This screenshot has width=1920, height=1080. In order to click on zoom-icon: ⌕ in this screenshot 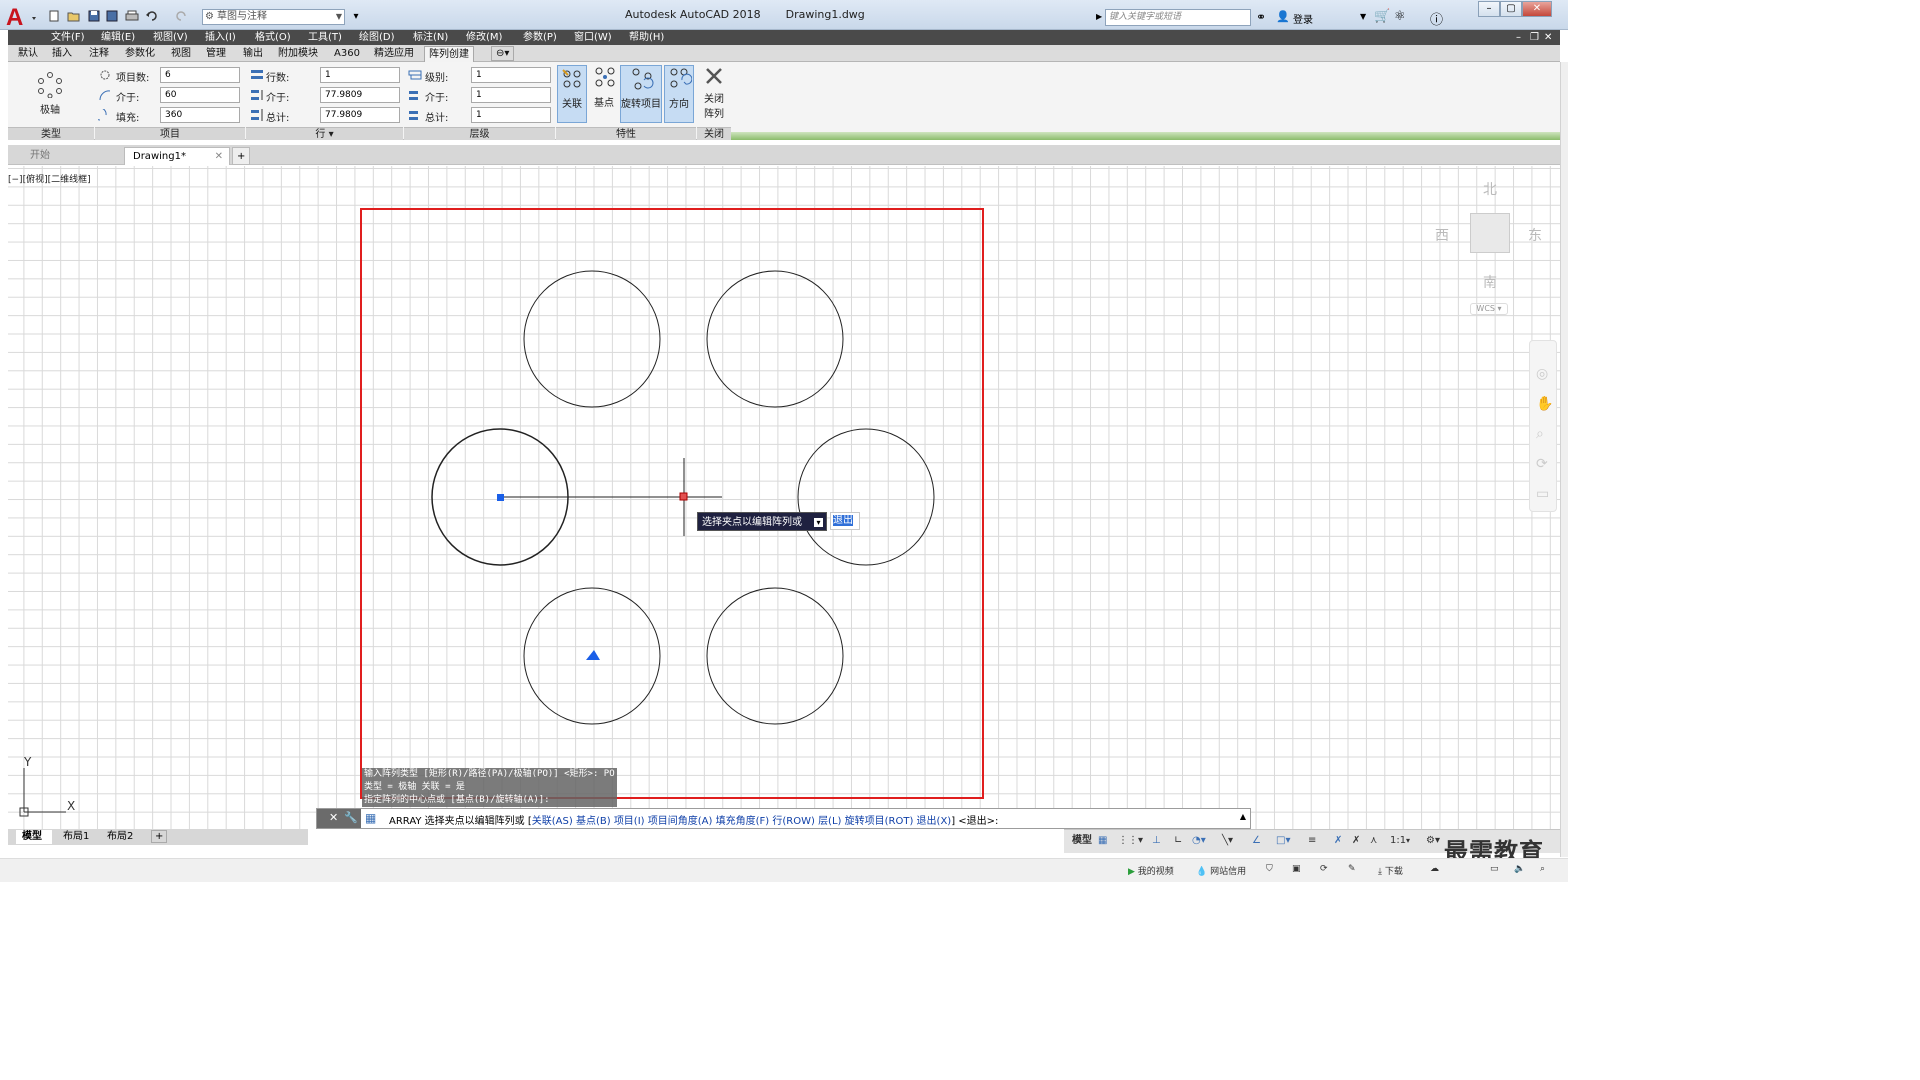, I will do `click(1546, 434)`.